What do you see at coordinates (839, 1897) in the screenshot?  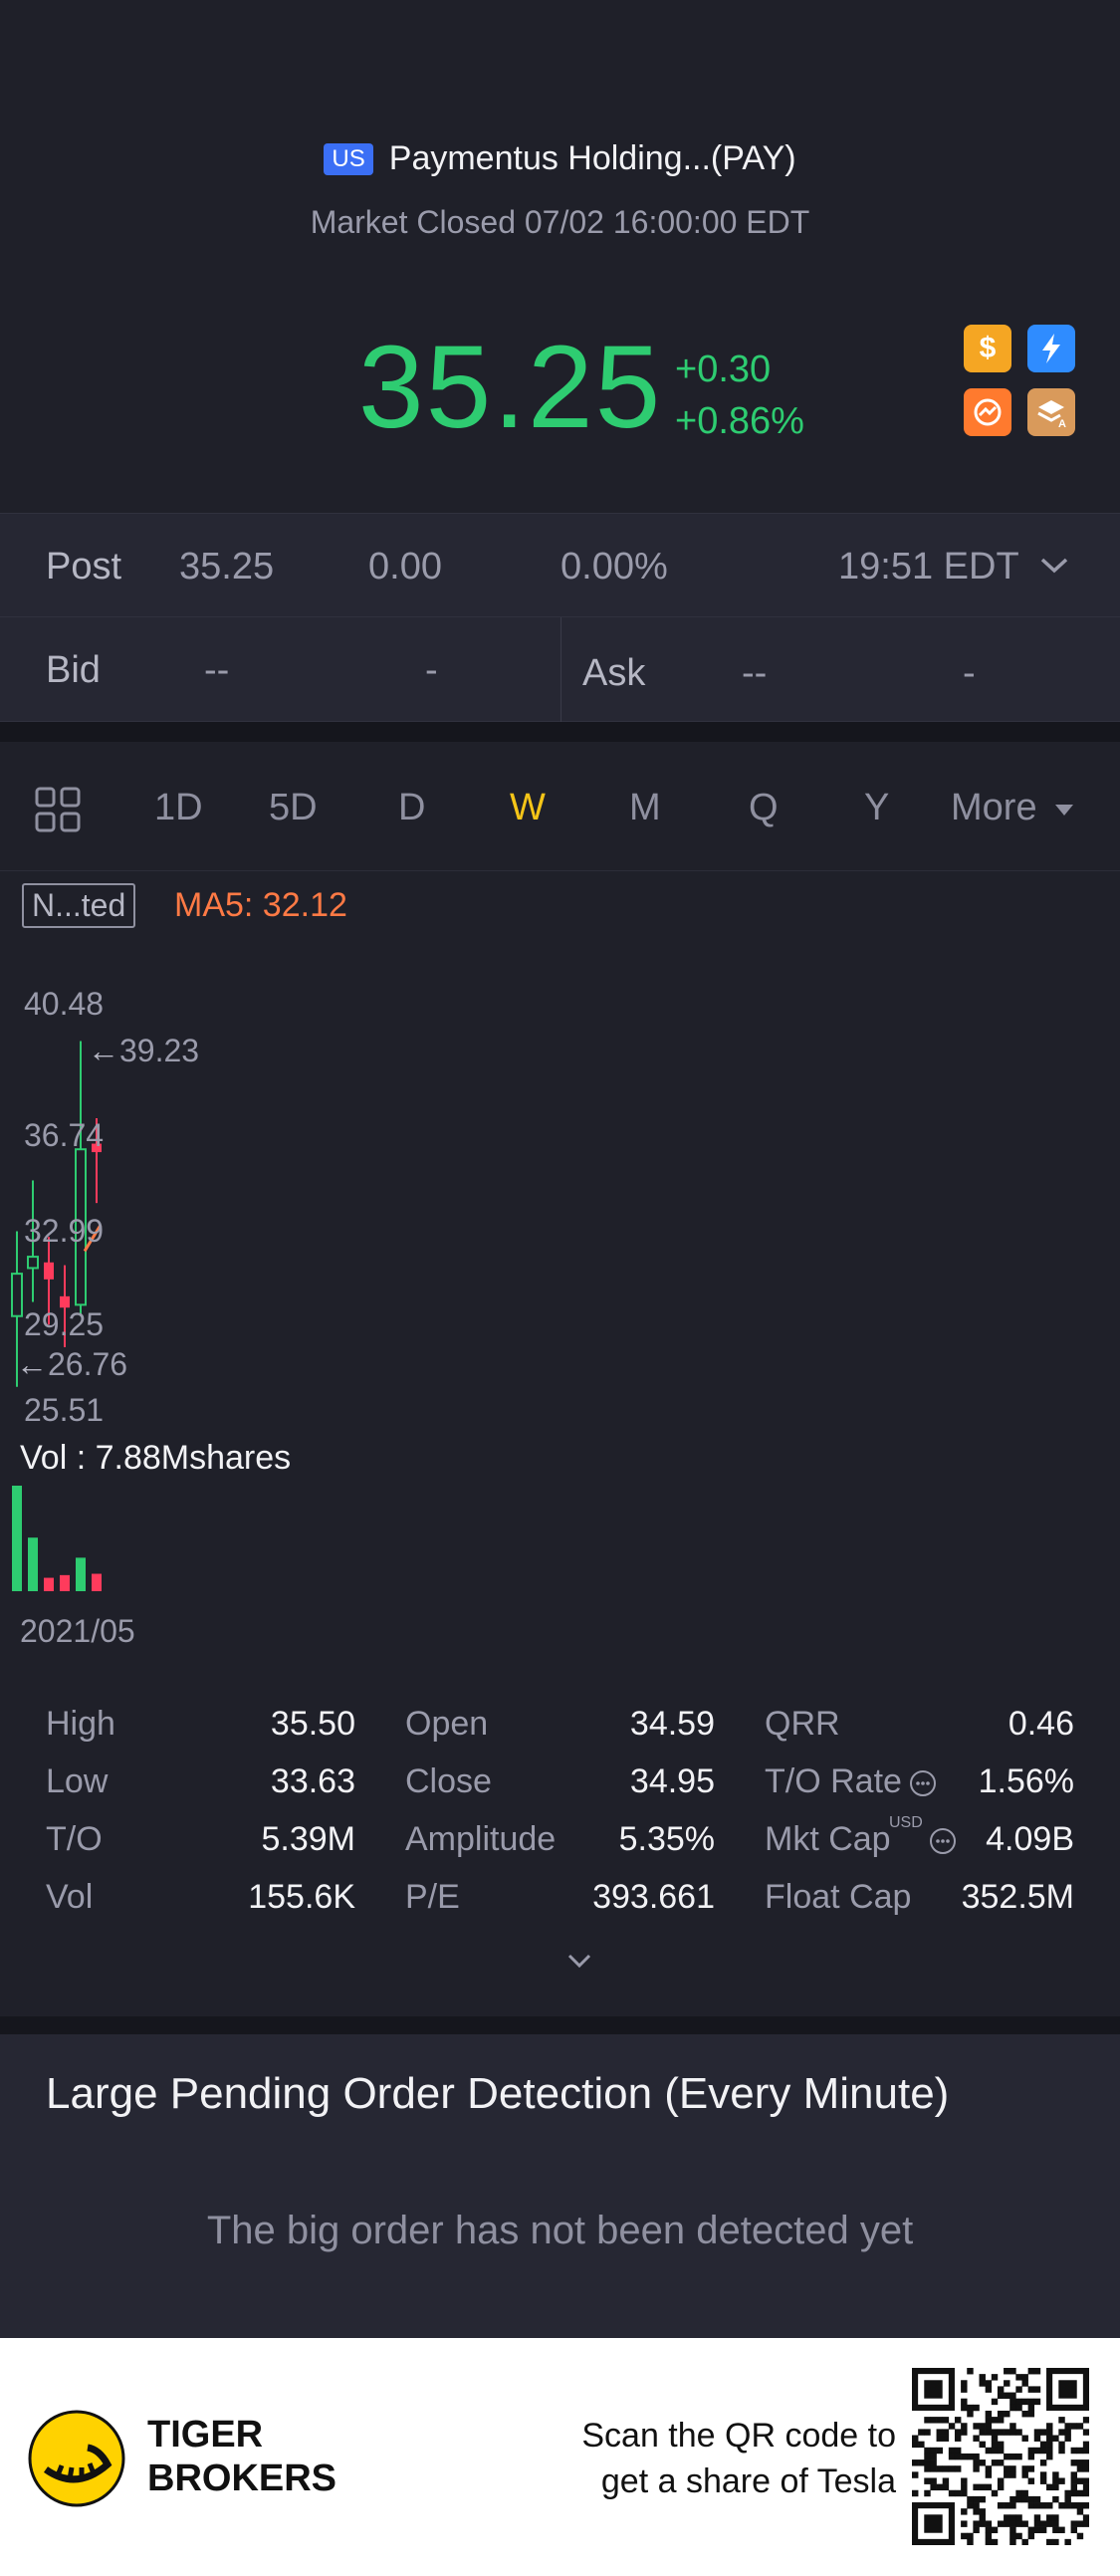 I see `stat-label: Float Cap` at bounding box center [839, 1897].